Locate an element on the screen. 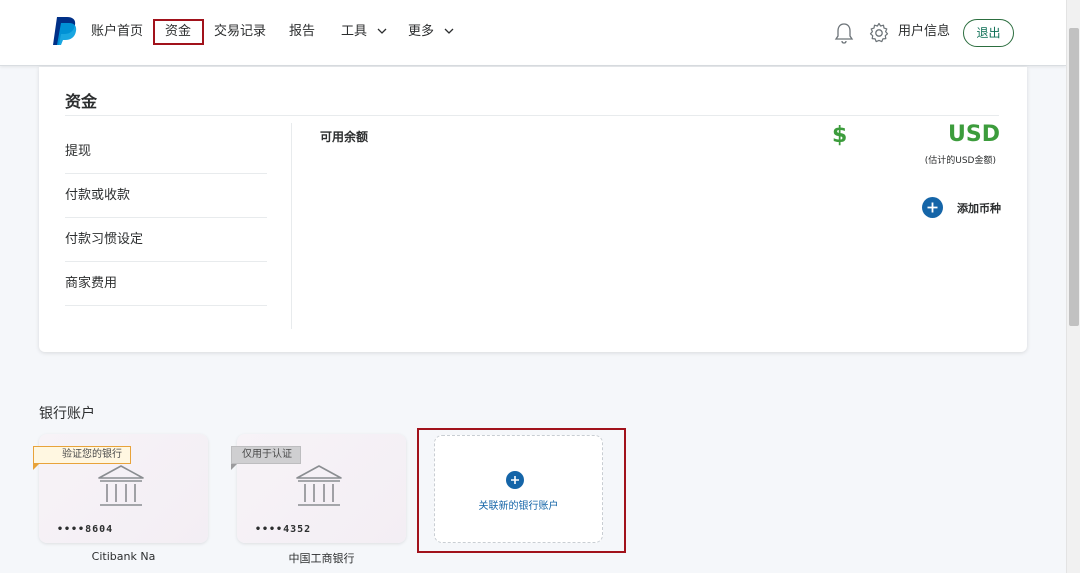 This screenshot has height=573, width=1080. nav-reports: 报告 is located at coordinates (302, 32).